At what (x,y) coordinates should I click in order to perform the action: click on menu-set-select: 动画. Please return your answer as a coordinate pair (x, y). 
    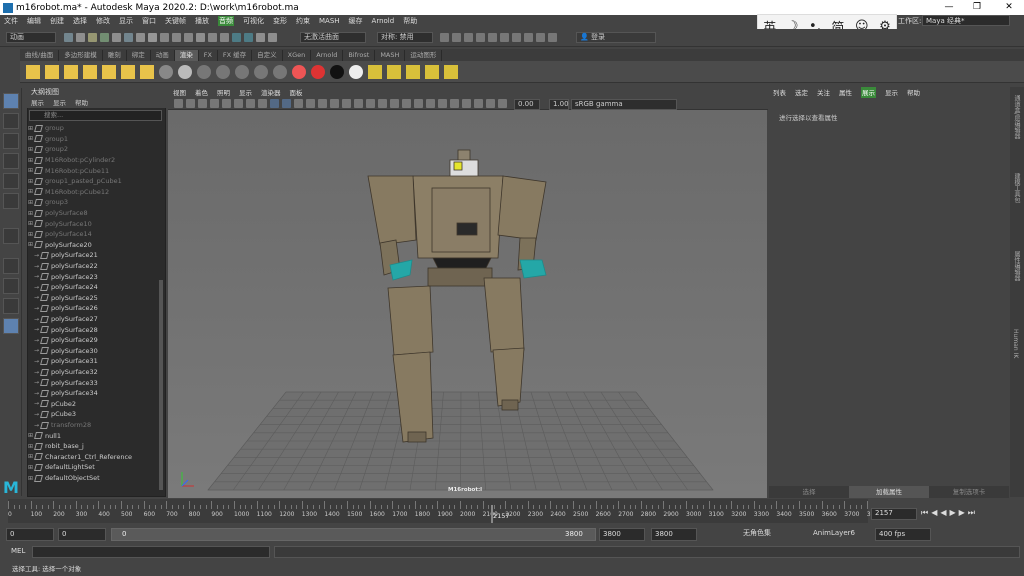
    Looking at the image, I should click on (31, 37).